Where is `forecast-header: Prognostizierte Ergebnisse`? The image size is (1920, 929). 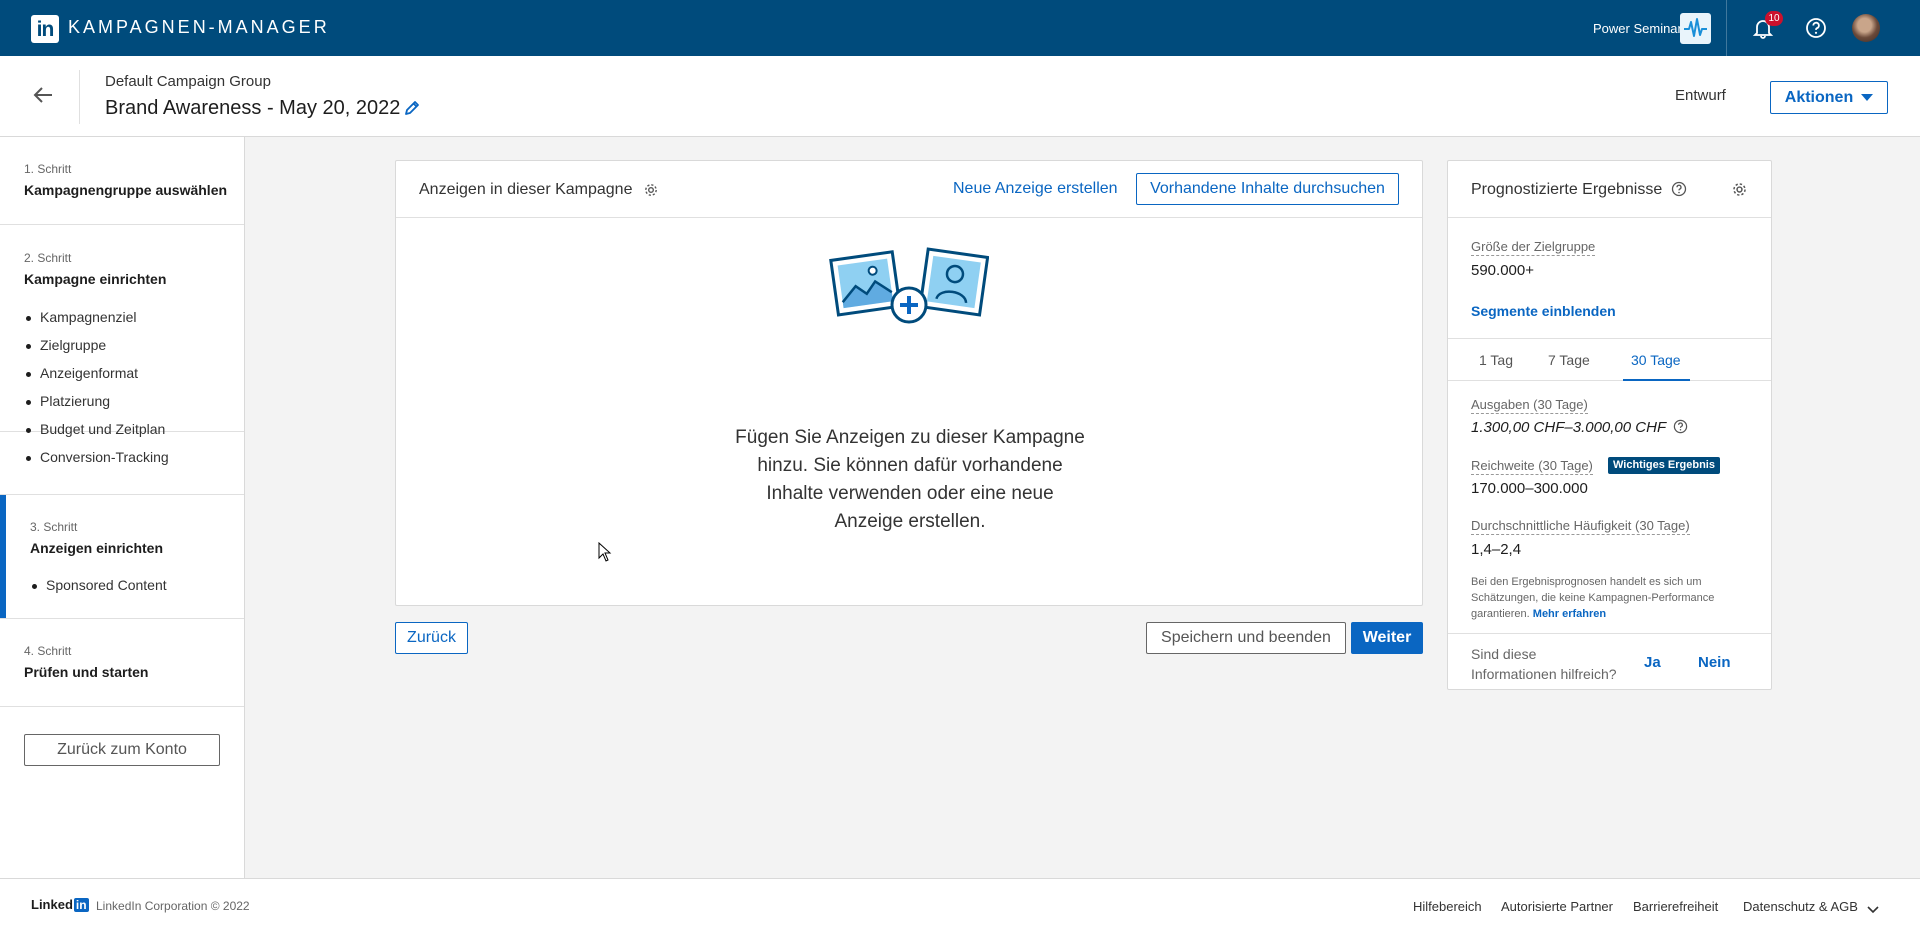 forecast-header: Prognostizierte Ergebnisse is located at coordinates (1609, 189).